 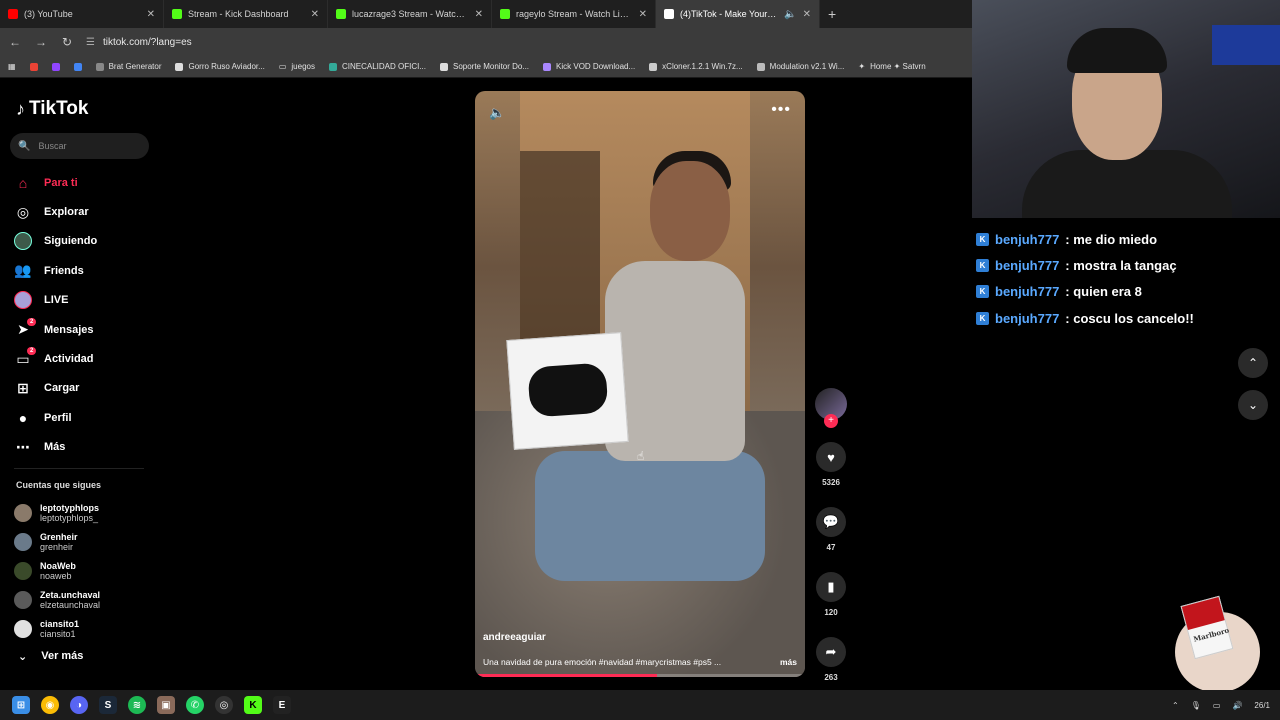 I want to click on tiktok-logo: ♪ TikTok, so click(x=52, y=109).